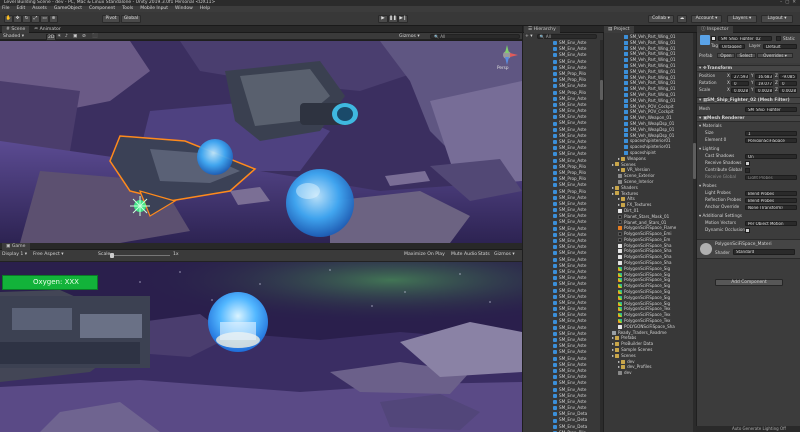 Image resolution: width=800 pixels, height=432 pixels. I want to click on search-icon: 🔍, so click(542, 36).